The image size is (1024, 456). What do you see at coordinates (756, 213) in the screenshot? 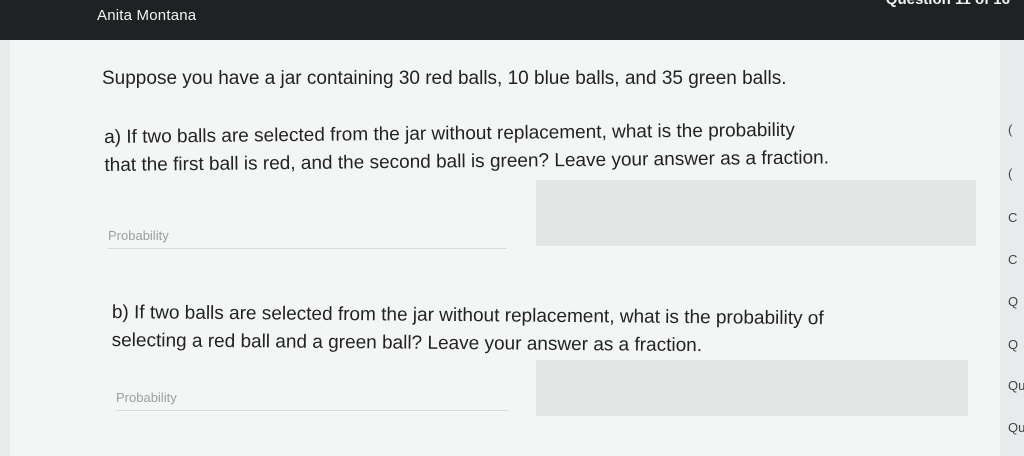
I see `question-a-answer-area` at bounding box center [756, 213].